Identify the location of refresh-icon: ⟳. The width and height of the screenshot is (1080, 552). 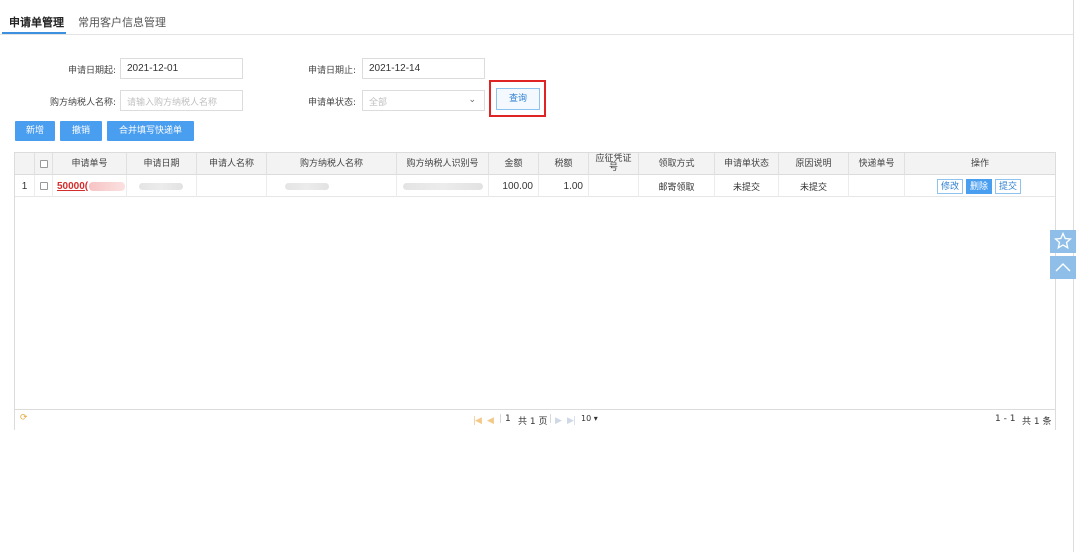
(24, 418).